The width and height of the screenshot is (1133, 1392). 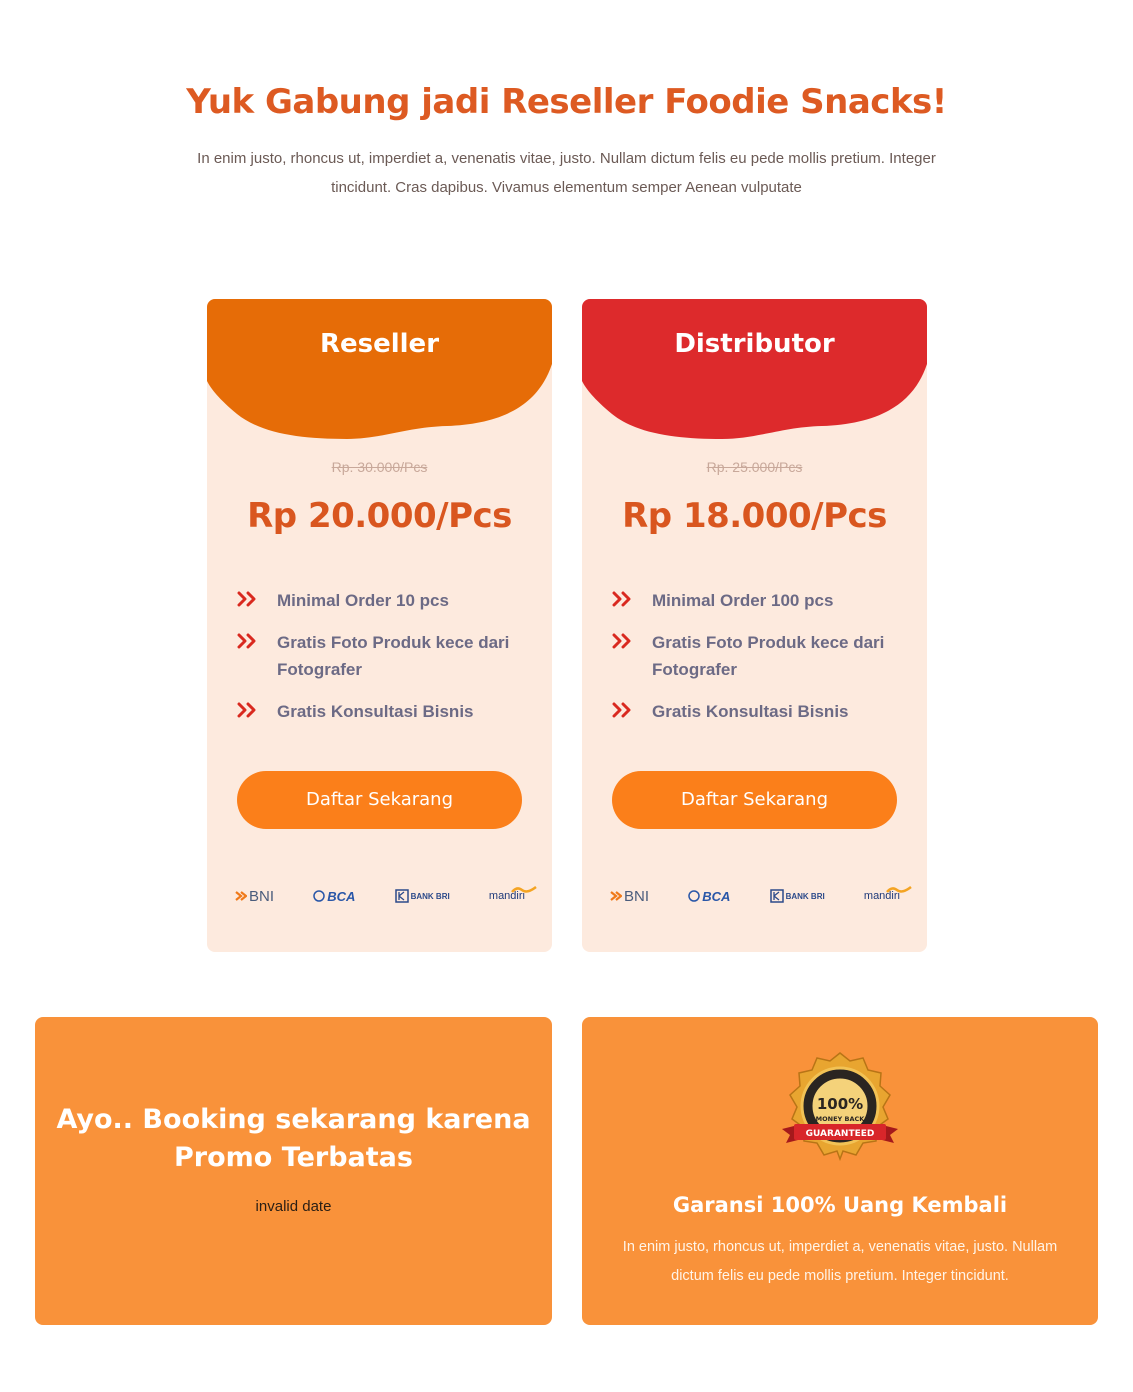 I want to click on feature-text: Minimal Order 10 pcs, so click(x=363, y=600).